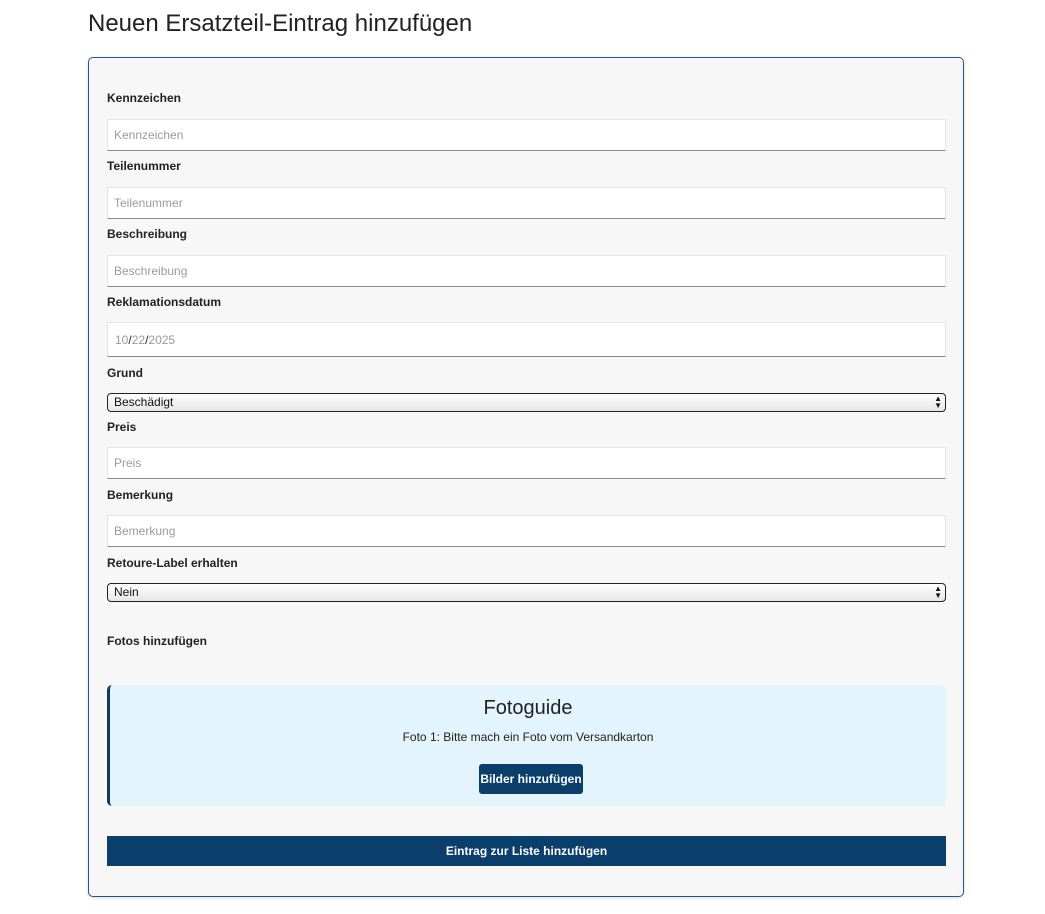  Describe the element at coordinates (164, 302) in the screenshot. I see `reklamationsdatum-label: Reklamationsdatum` at that location.